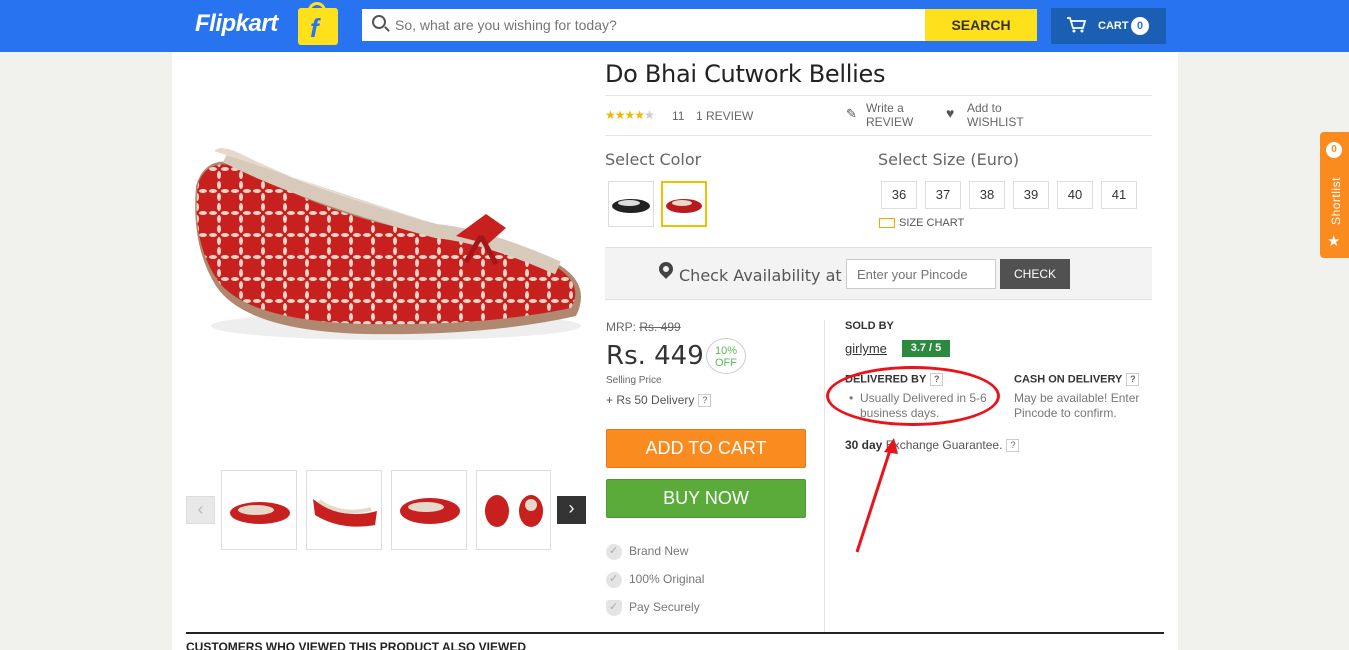 This screenshot has height=650, width=1349. I want to click on exchange-text: Exchange Guarantee., so click(942, 445).